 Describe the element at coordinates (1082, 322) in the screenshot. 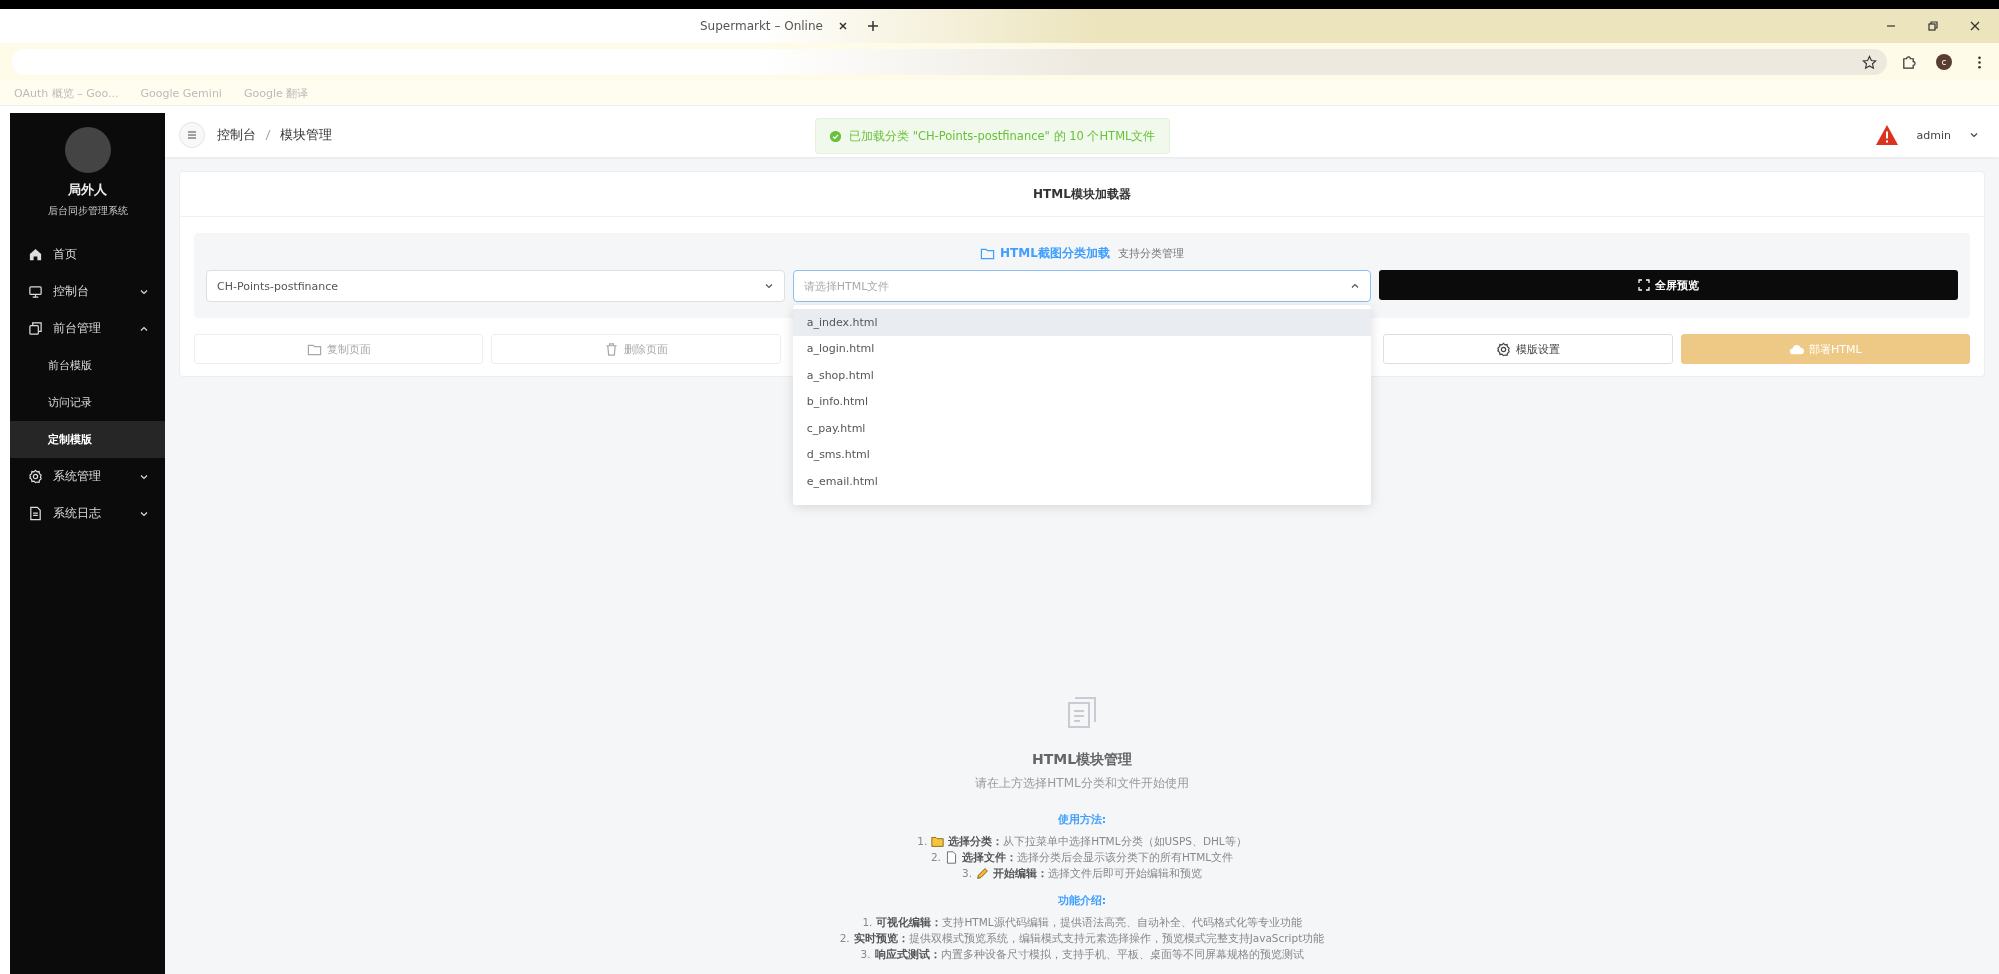

I see `dropdown-option: a_index.html` at that location.